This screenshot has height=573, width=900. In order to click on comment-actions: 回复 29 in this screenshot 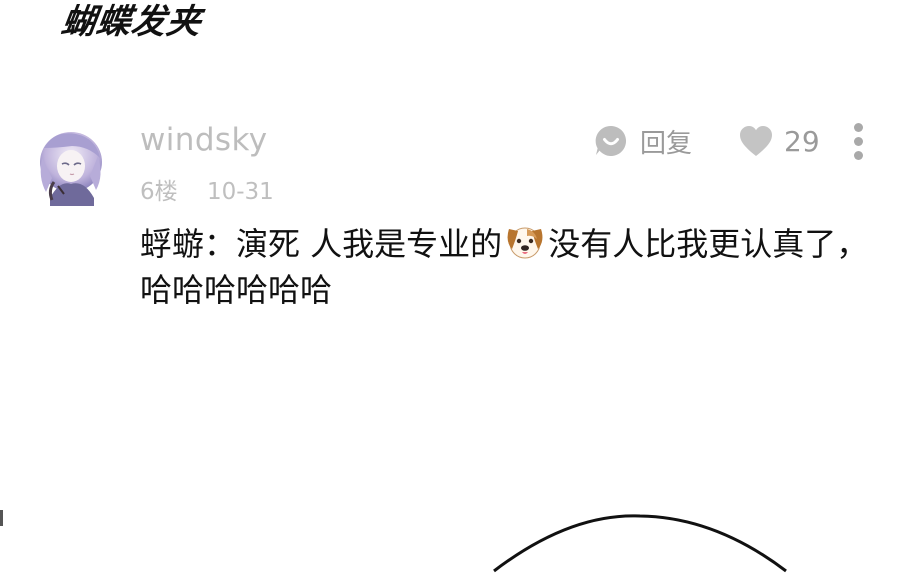, I will do `click(736, 141)`.